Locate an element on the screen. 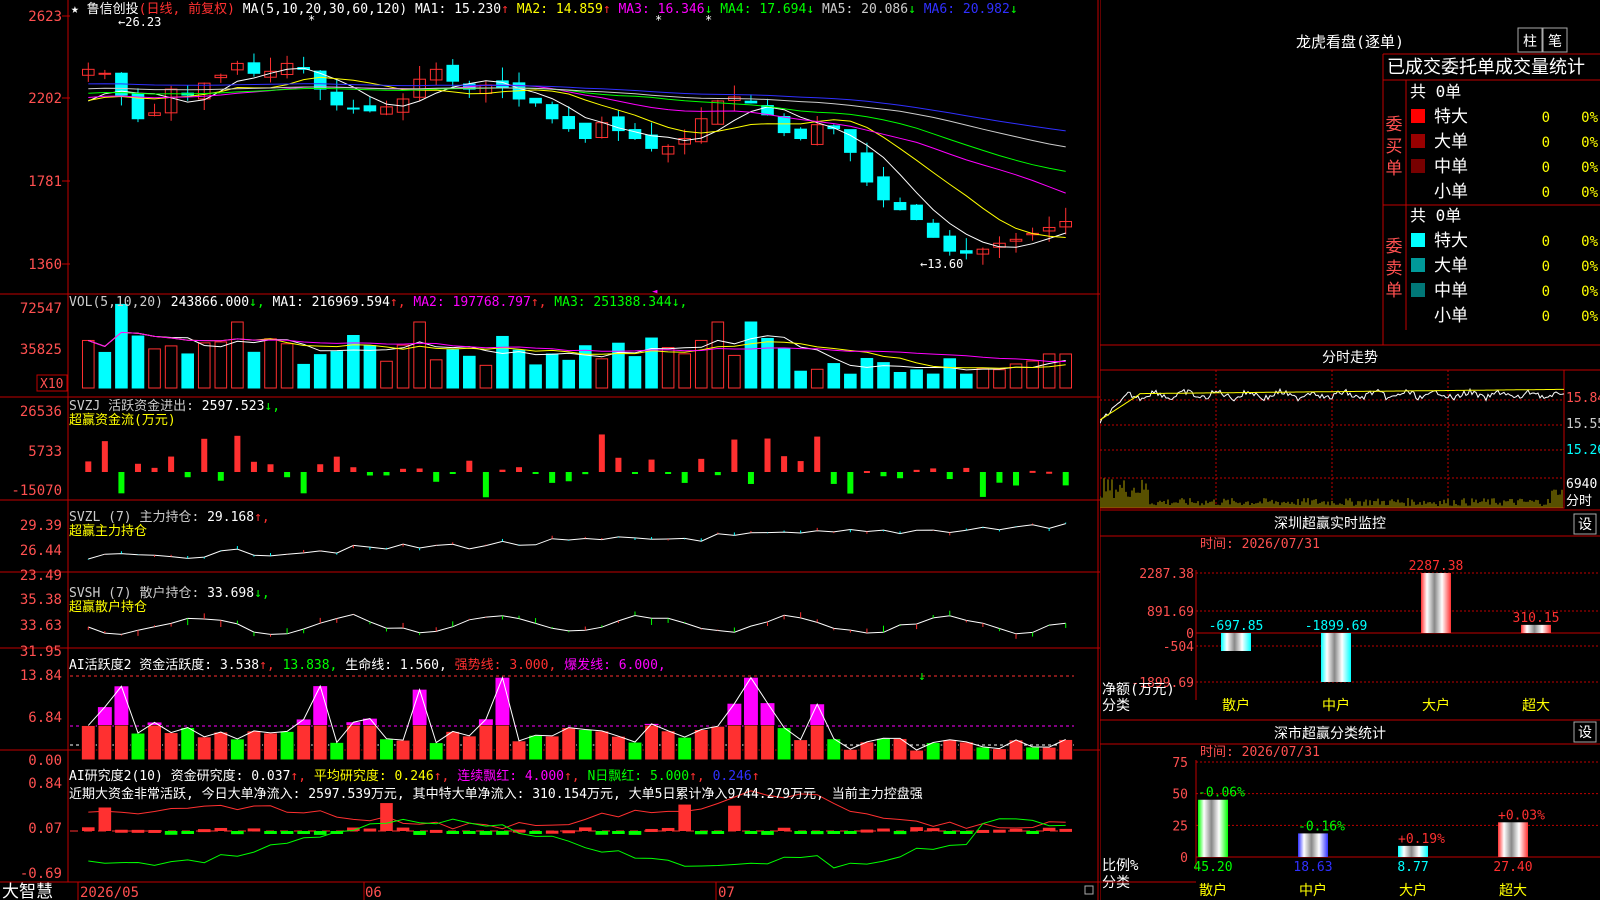  volume-bars is located at coordinates (577, 346).